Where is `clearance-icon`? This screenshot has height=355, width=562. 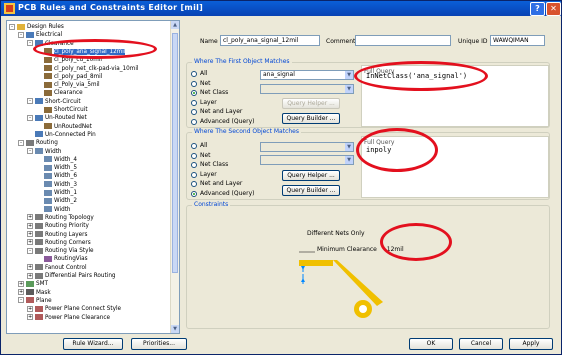 clearance-icon is located at coordinates (48, 109).